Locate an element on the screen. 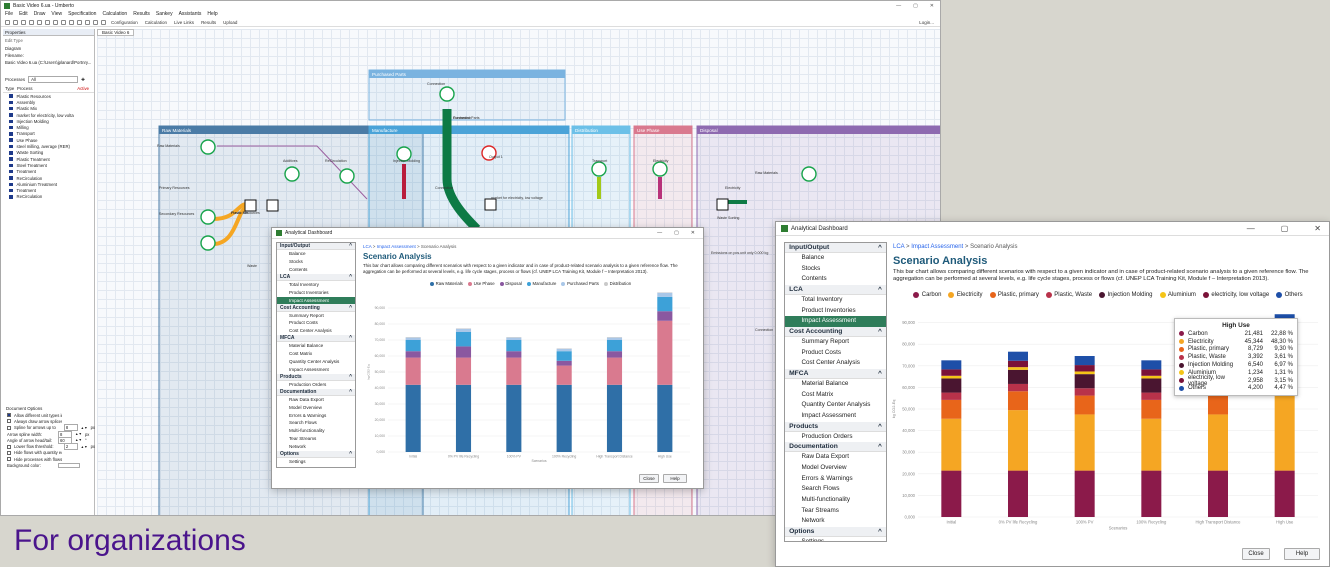 Image resolution: width=1330 pixels, height=567 pixels. legend-item: Manufacture is located at coordinates (541, 283).